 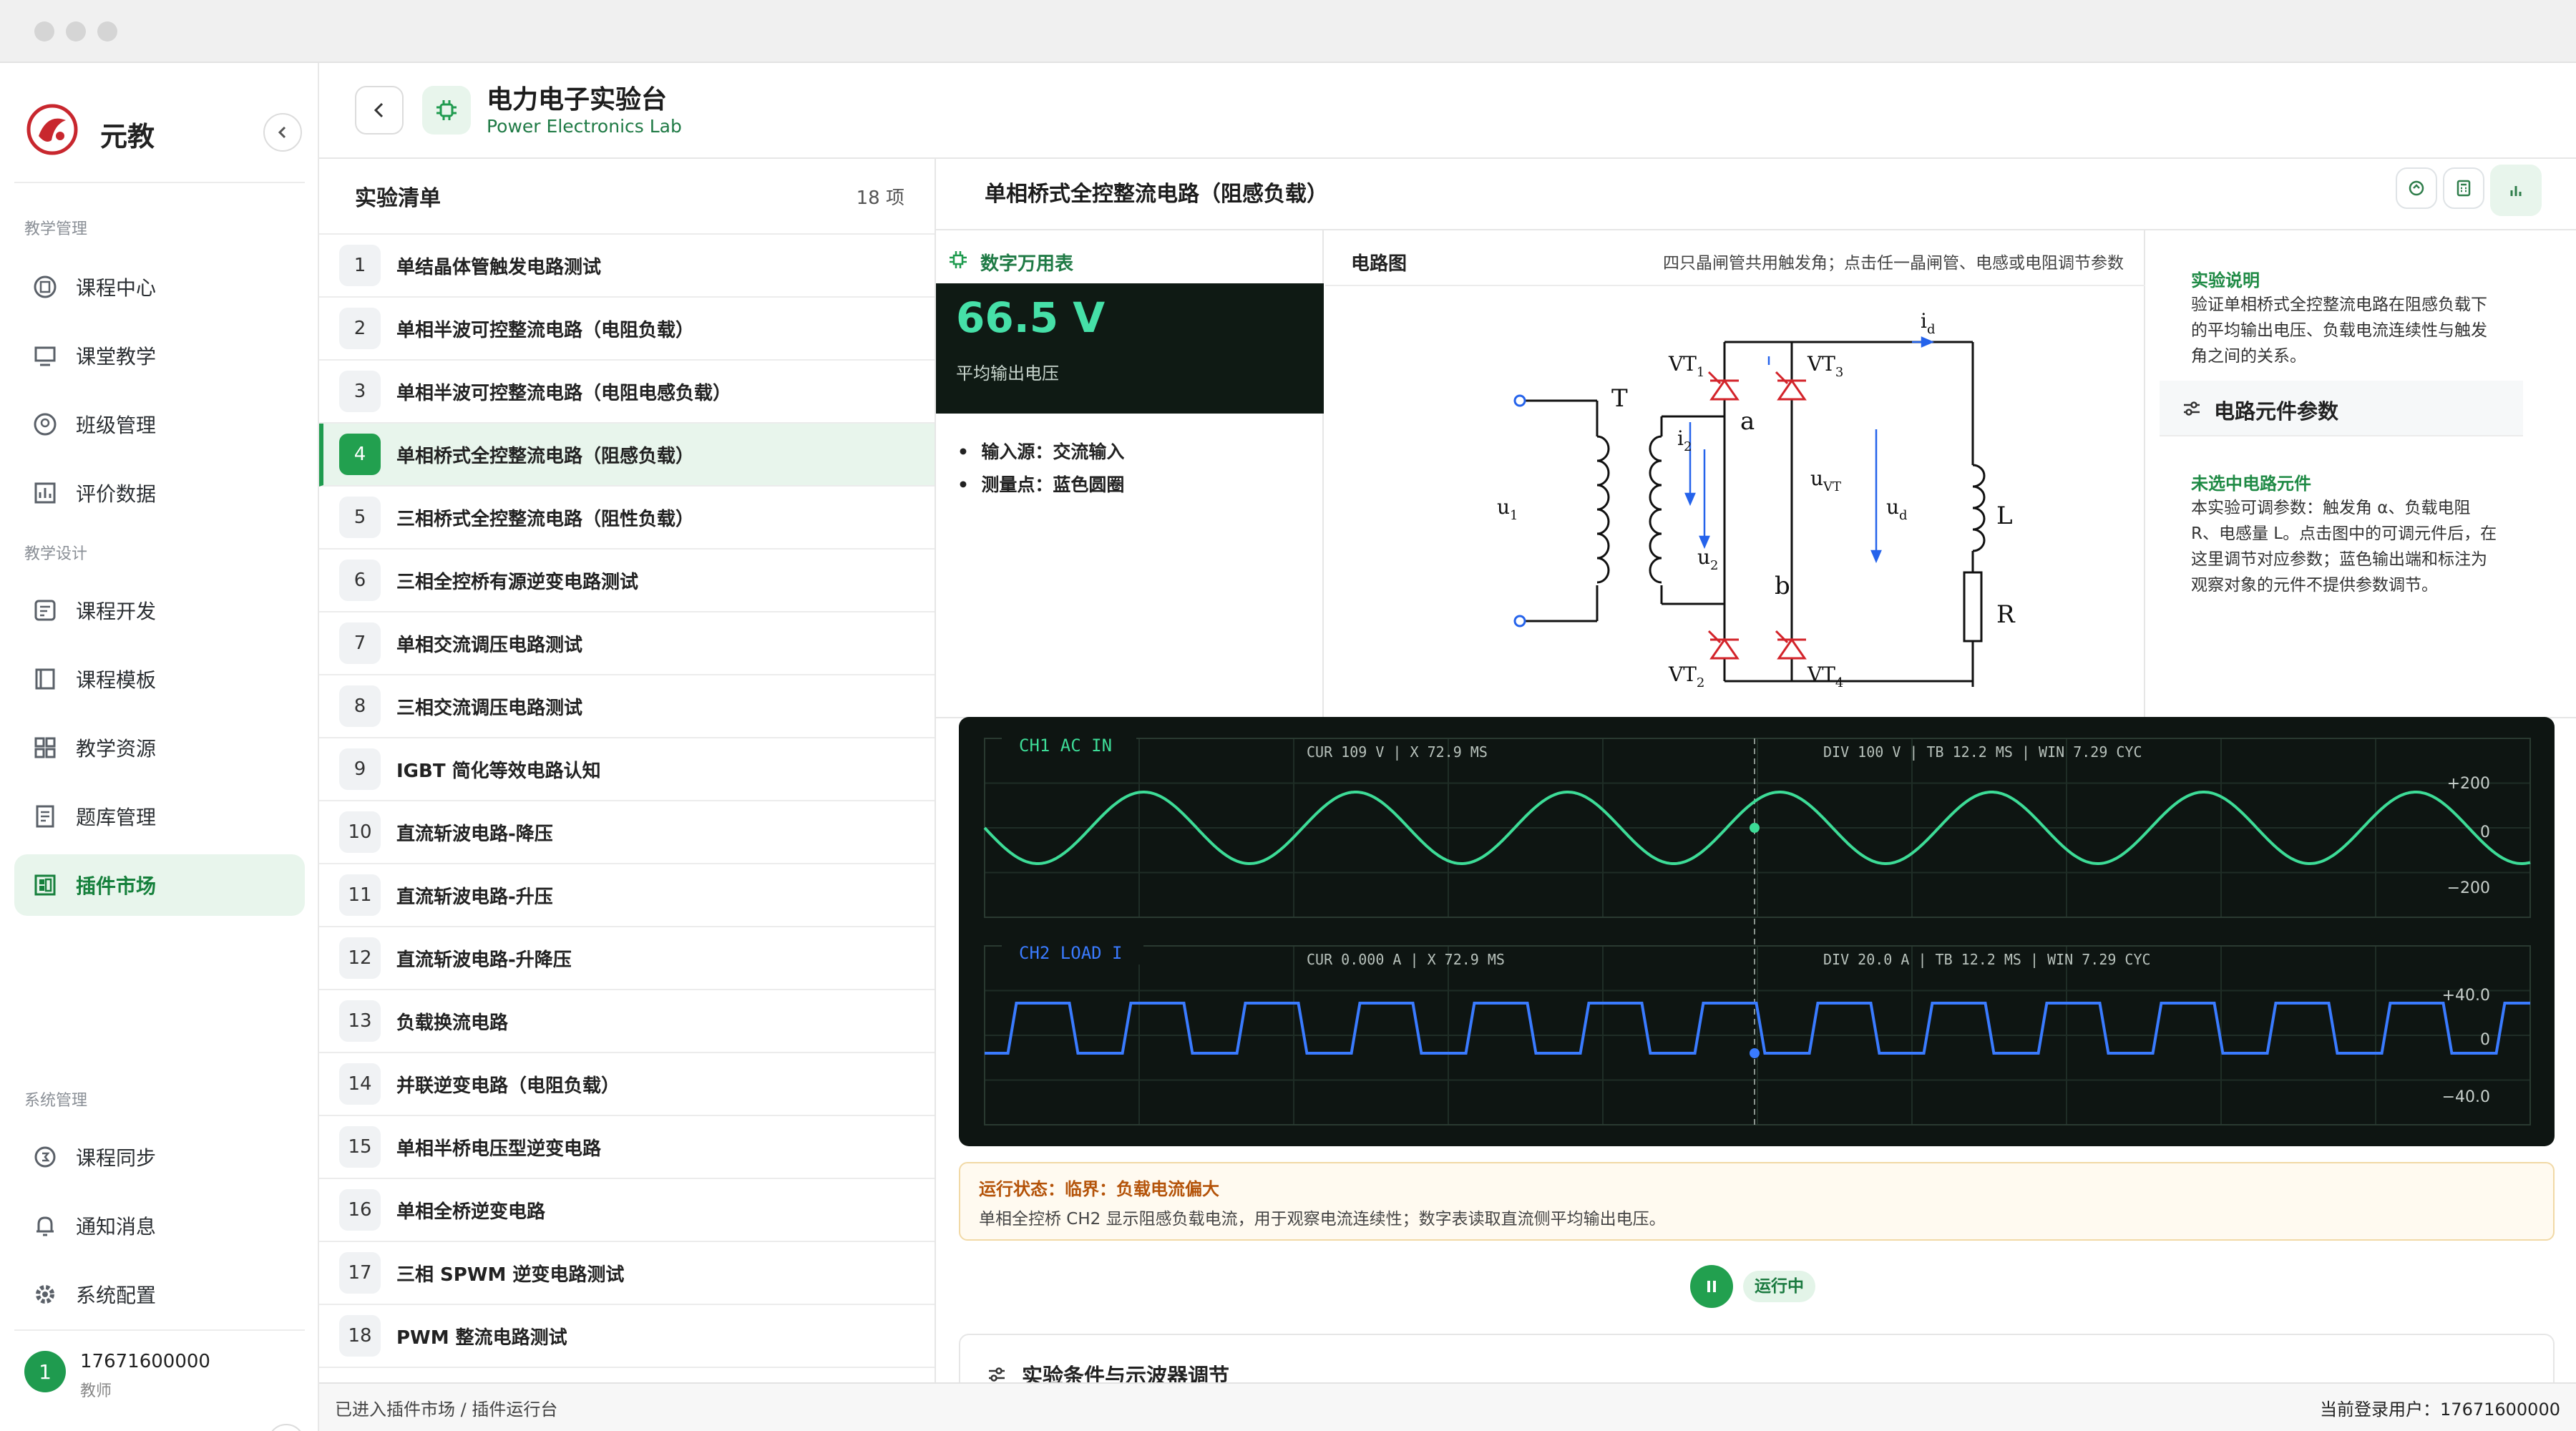 I want to click on sync-icon, so click(x=45, y=1157).